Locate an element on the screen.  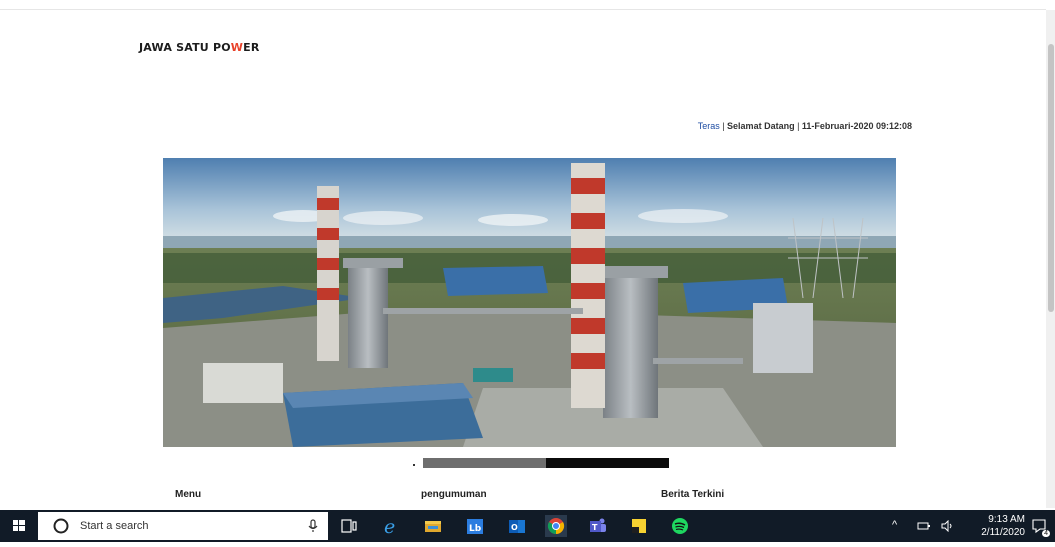
mic-icon is located at coordinates (313, 526).